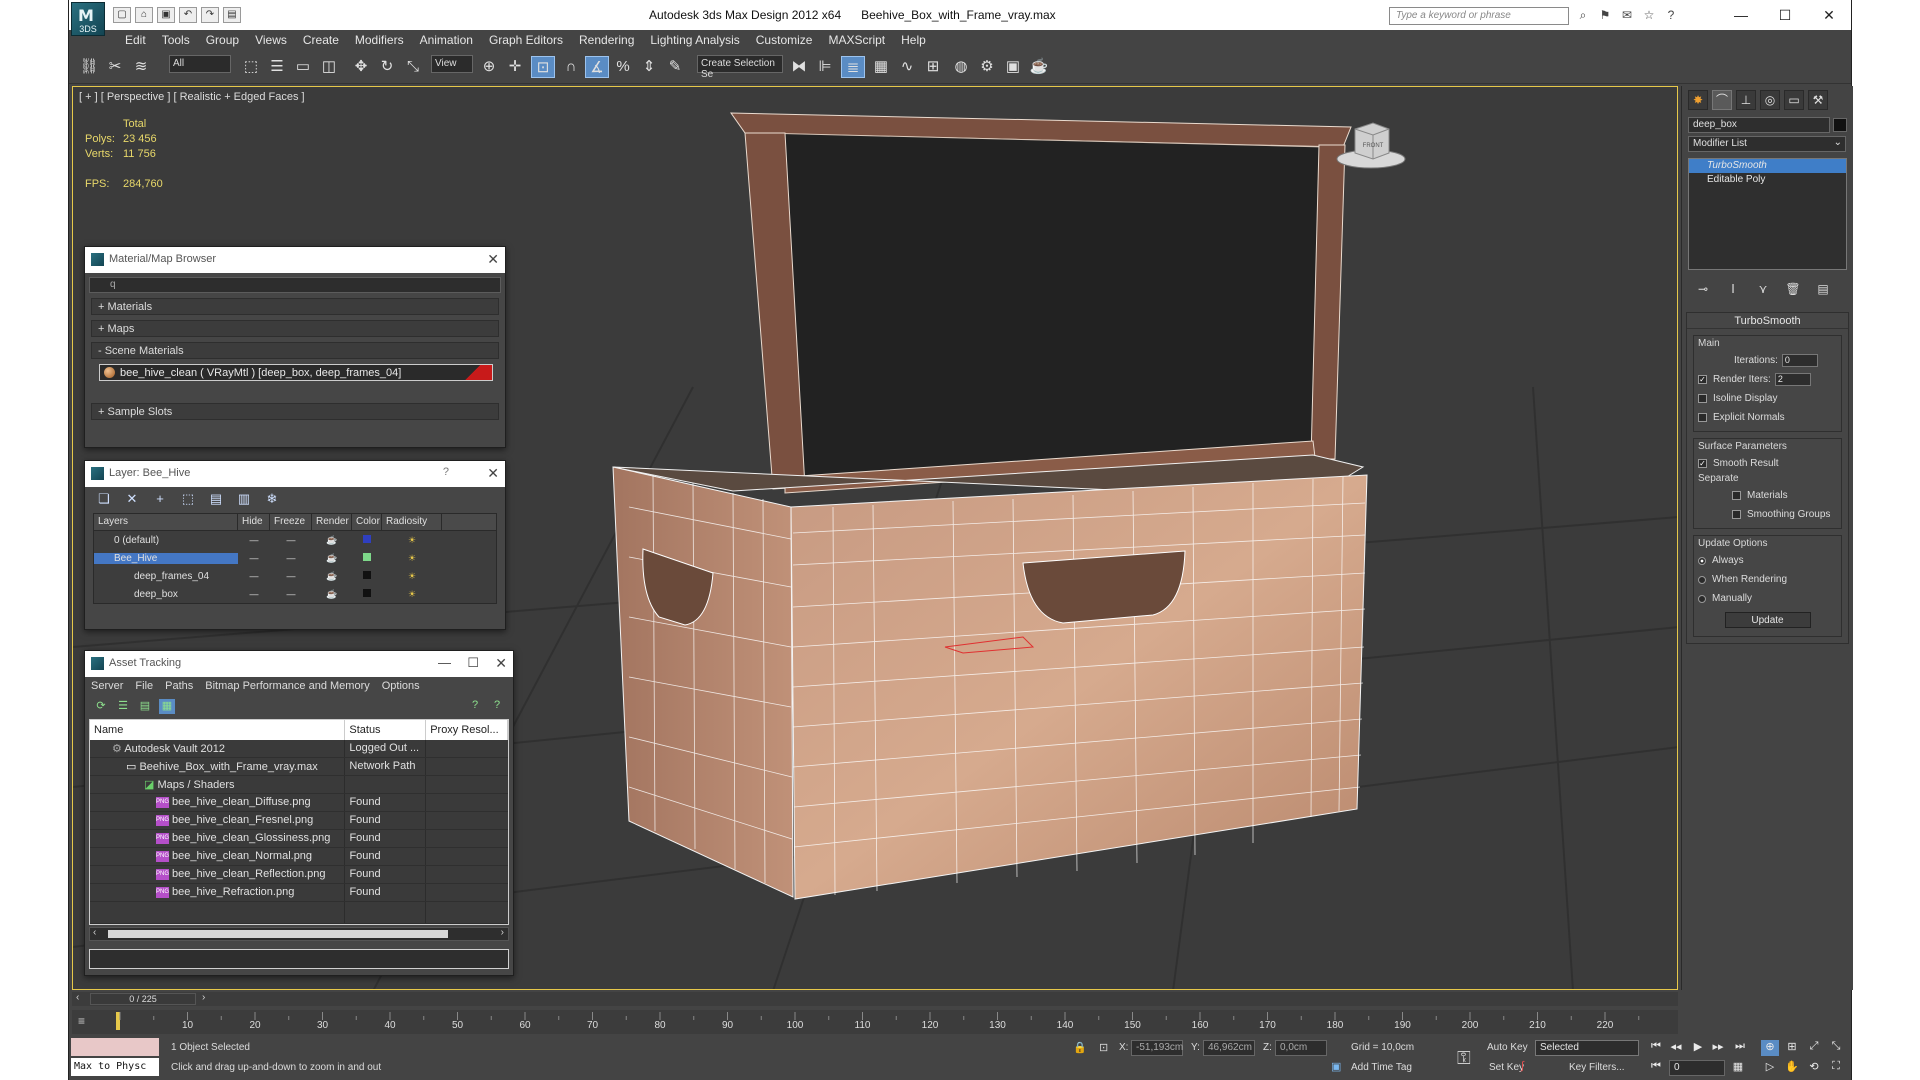 This screenshot has height=1080, width=1920. I want to click on redo-icon: ↷, so click(210, 15).